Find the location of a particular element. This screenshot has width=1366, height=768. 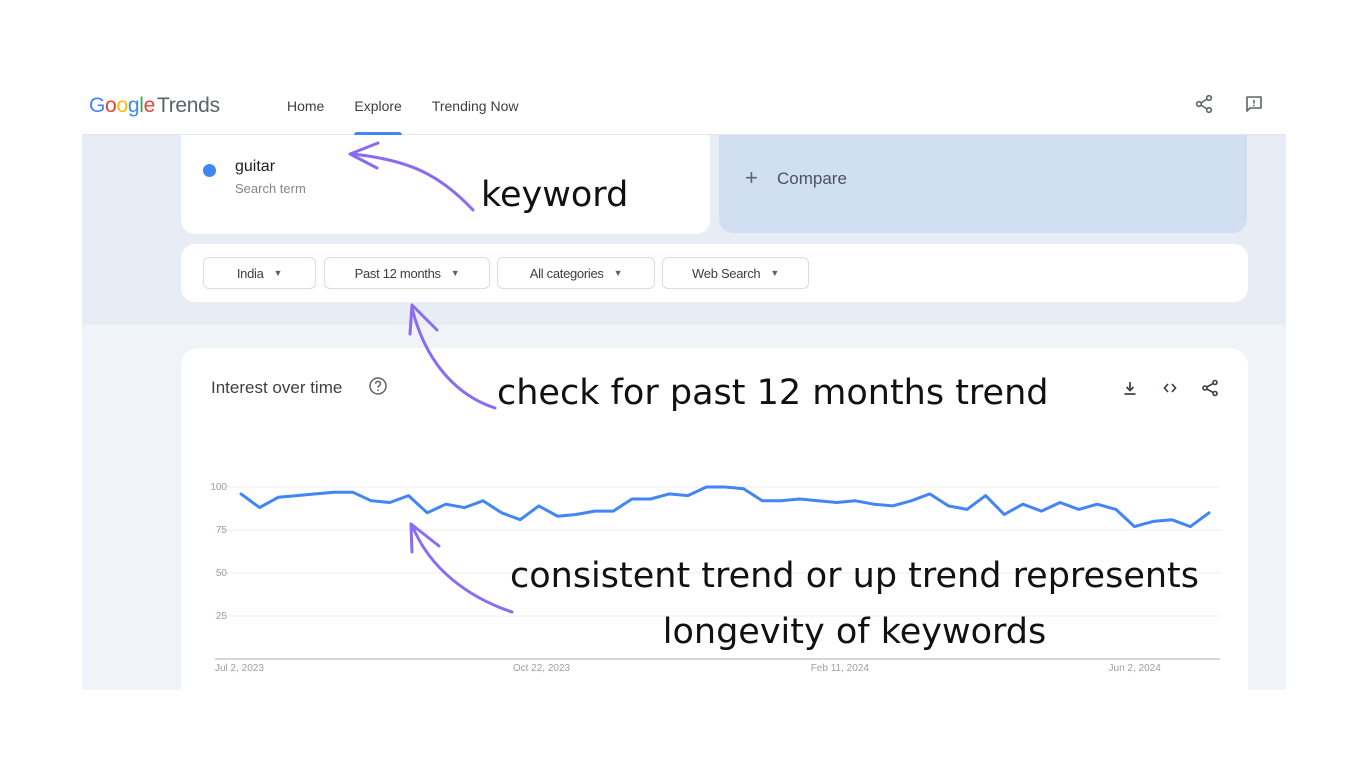

compare-button: + Compare is located at coordinates (983, 184).